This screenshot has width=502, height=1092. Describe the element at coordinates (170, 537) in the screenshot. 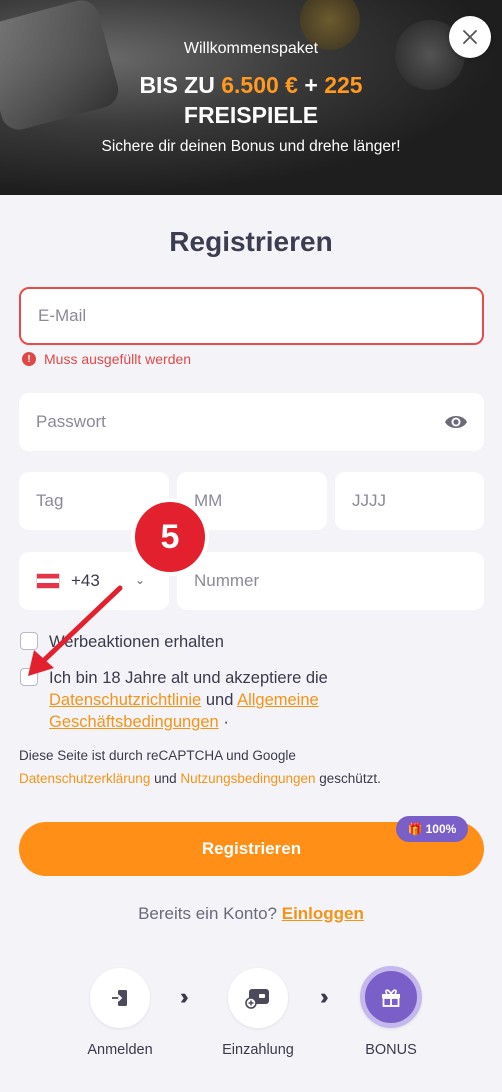

I see `annotation-step-badge: 5` at that location.